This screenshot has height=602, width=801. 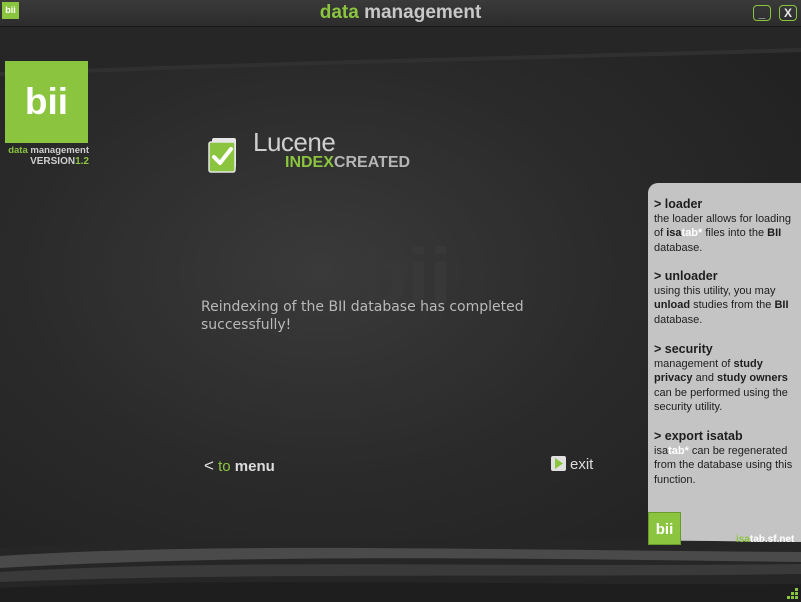 What do you see at coordinates (582, 464) in the screenshot?
I see `exit-label: exit` at bounding box center [582, 464].